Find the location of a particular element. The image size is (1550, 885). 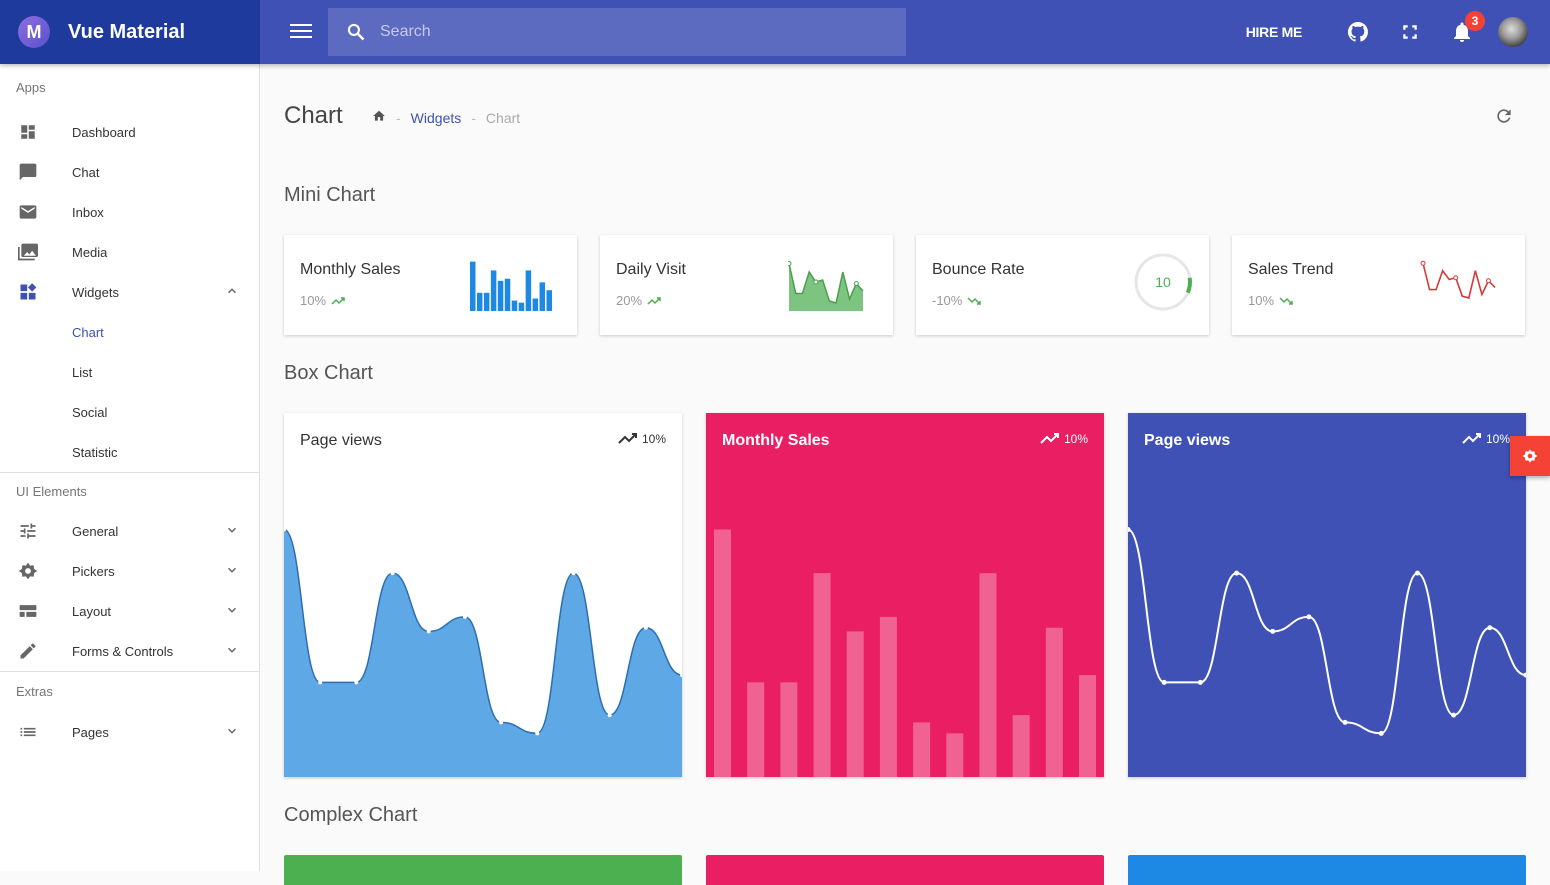

mini-gauge-chart: 10 is located at coordinates (1163, 282).